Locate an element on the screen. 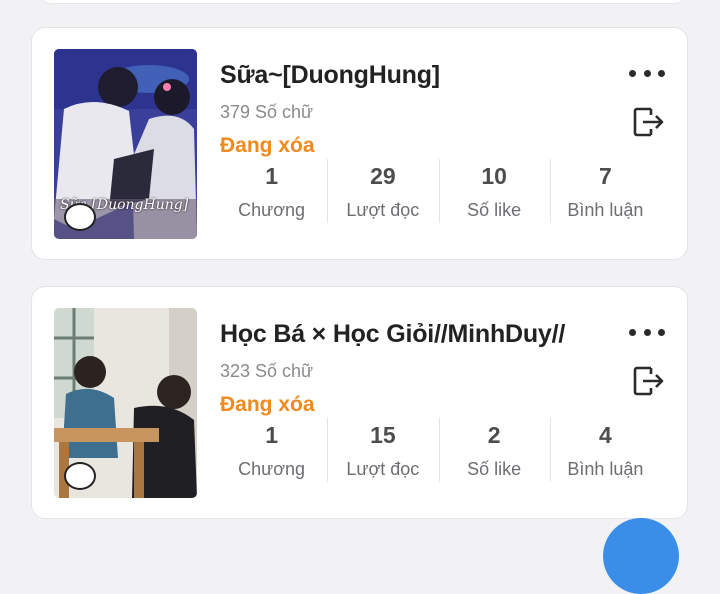 This screenshot has width=720, height=594. stat-likes: 10 Số like is located at coordinates (494, 191).